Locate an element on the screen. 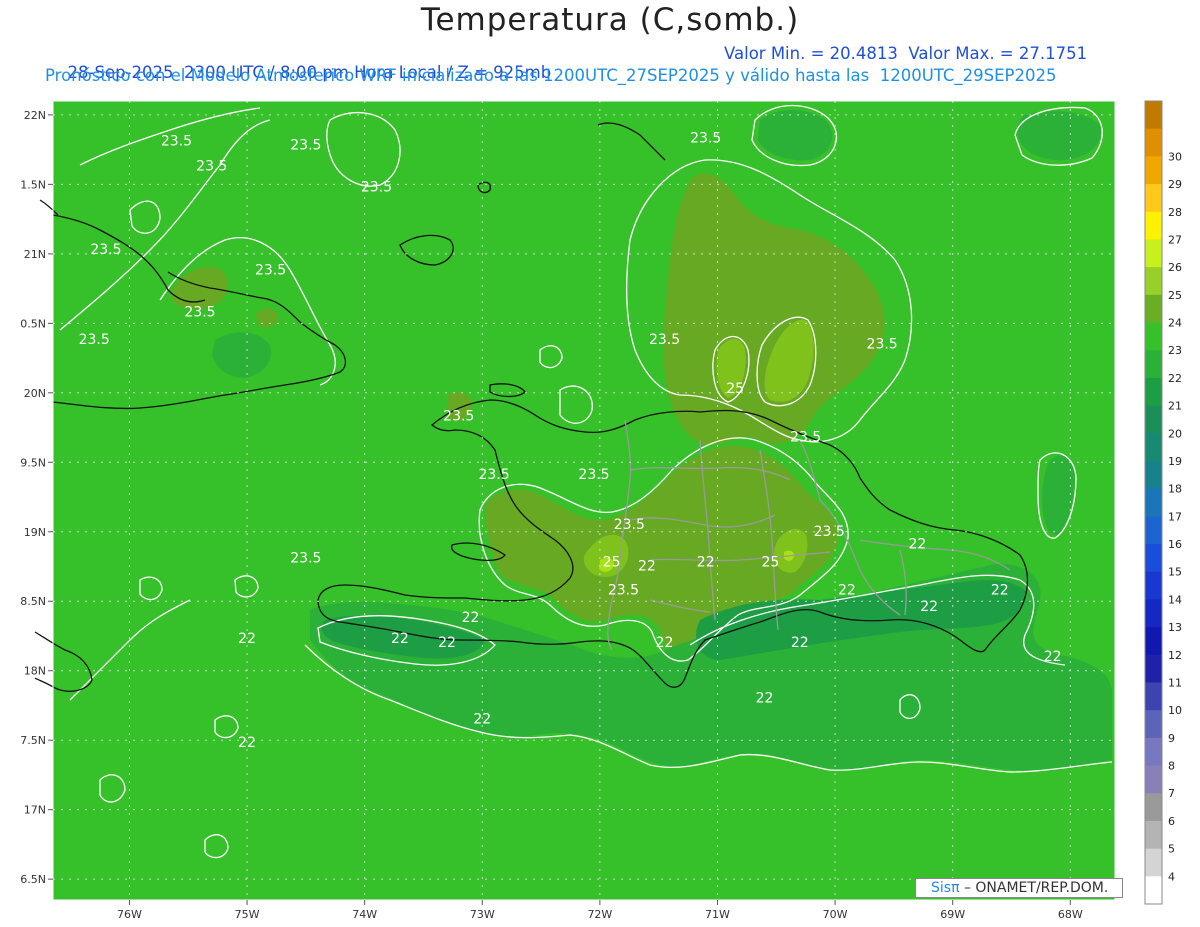  lon-tick-label: 73W is located at coordinates (482, 914).